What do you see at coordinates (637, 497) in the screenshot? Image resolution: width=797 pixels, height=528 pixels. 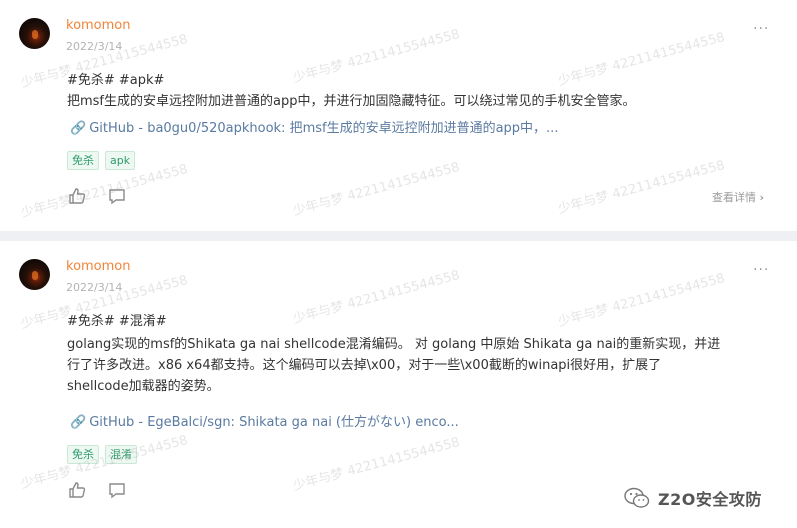 I see `wechat-icon` at bounding box center [637, 497].